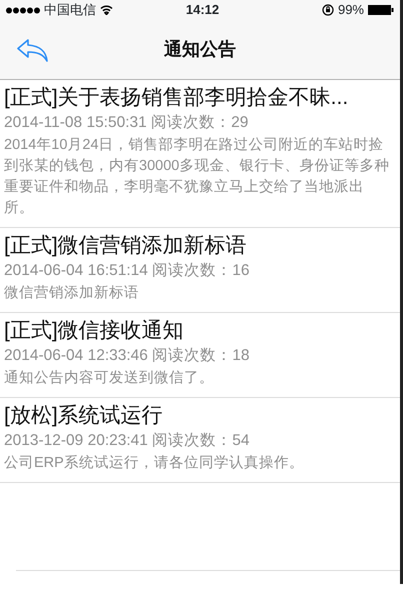 This screenshot has height=604, width=403. Describe the element at coordinates (154, 463) in the screenshot. I see `notice-summary: 公司ERP系统试运行，请各位同学认真操作。` at that location.